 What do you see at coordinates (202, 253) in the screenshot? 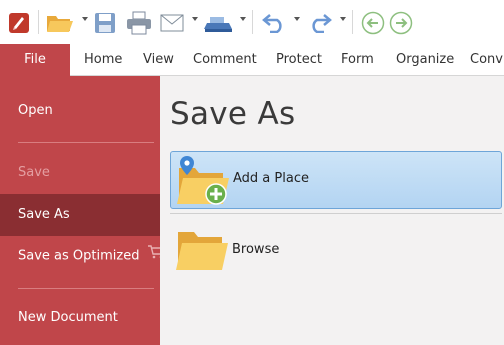
I see `folder-icon` at bounding box center [202, 253].